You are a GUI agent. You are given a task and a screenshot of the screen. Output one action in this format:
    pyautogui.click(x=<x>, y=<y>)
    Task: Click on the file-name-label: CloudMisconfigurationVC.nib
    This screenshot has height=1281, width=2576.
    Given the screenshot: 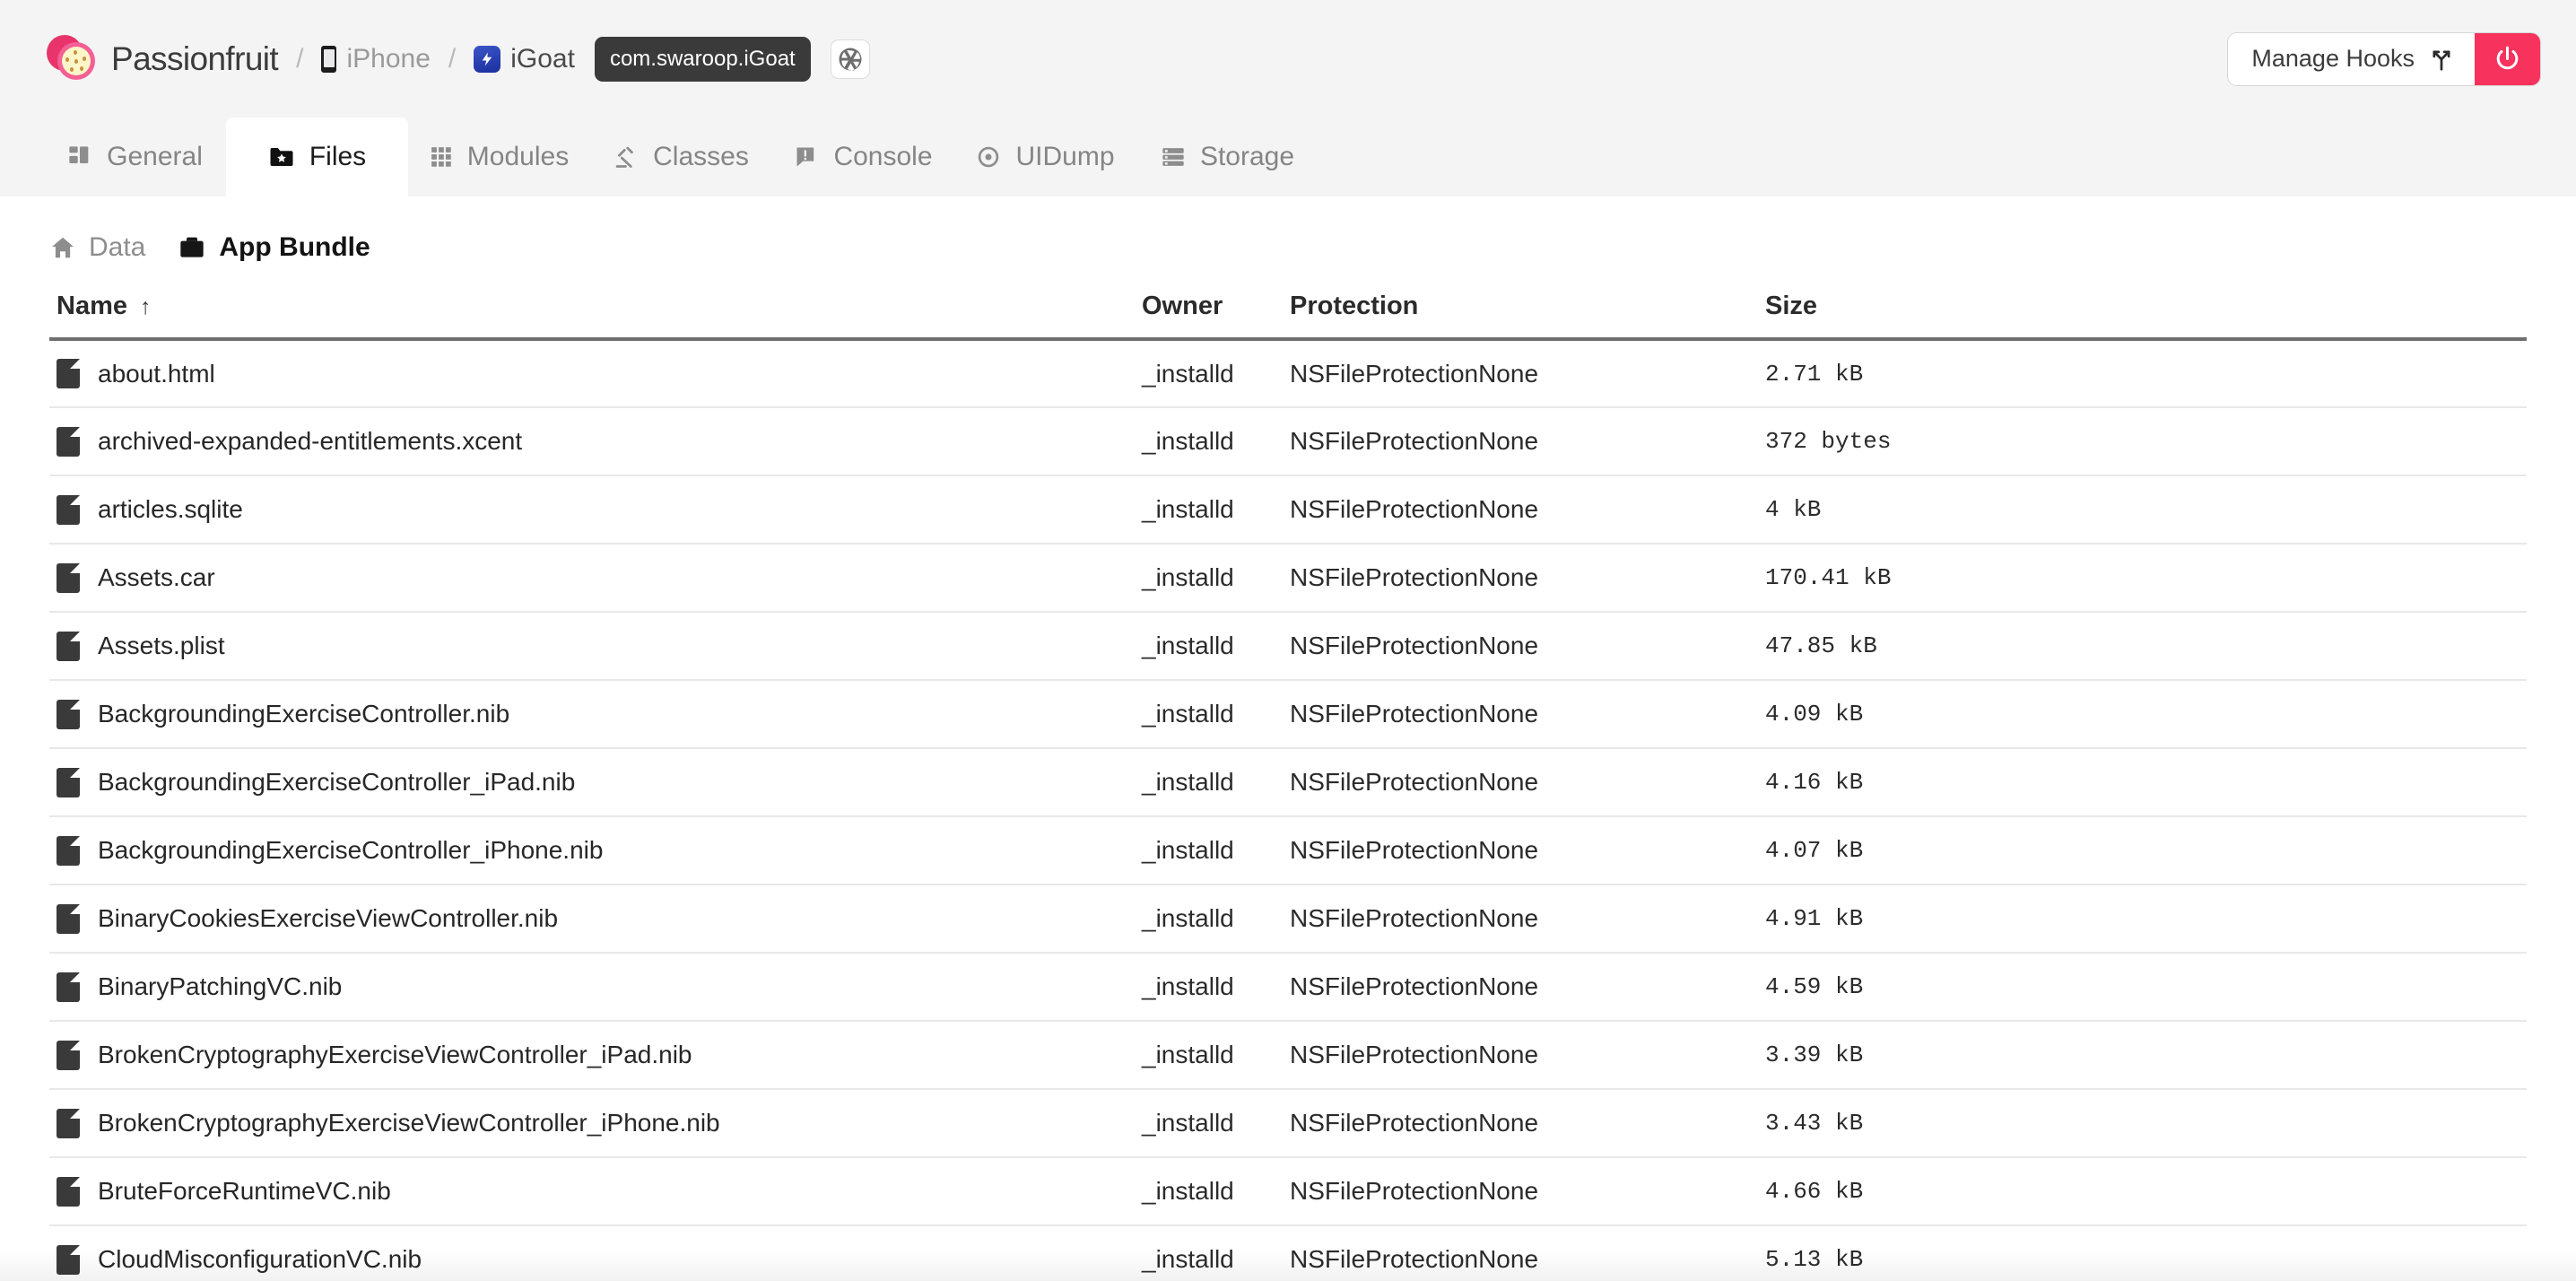 What is the action you would take?
    pyautogui.click(x=260, y=1259)
    